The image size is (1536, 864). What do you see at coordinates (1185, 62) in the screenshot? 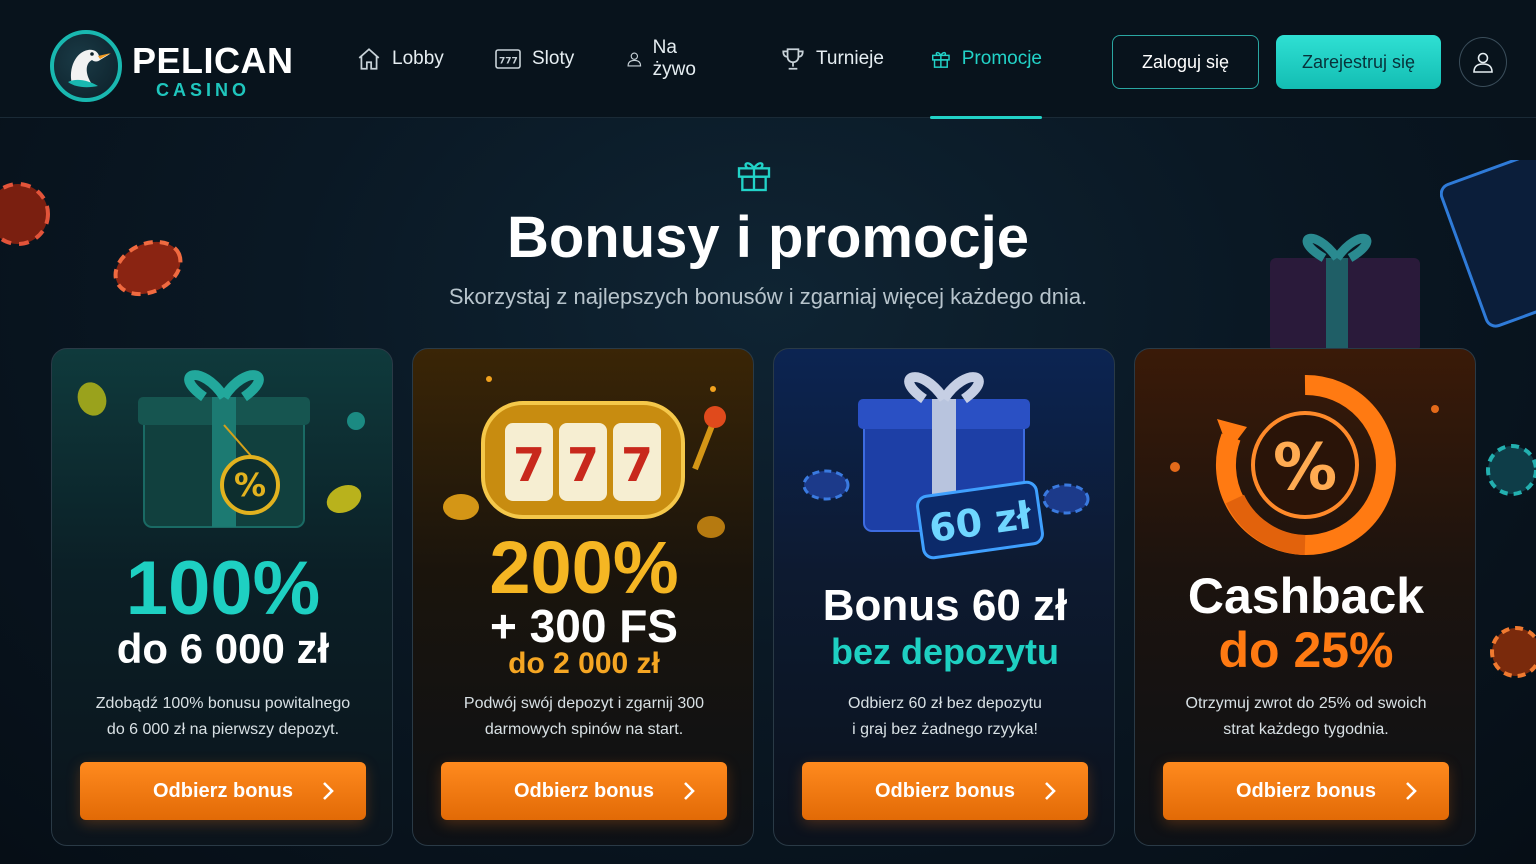
I see `login-button: Zaloguj się` at bounding box center [1185, 62].